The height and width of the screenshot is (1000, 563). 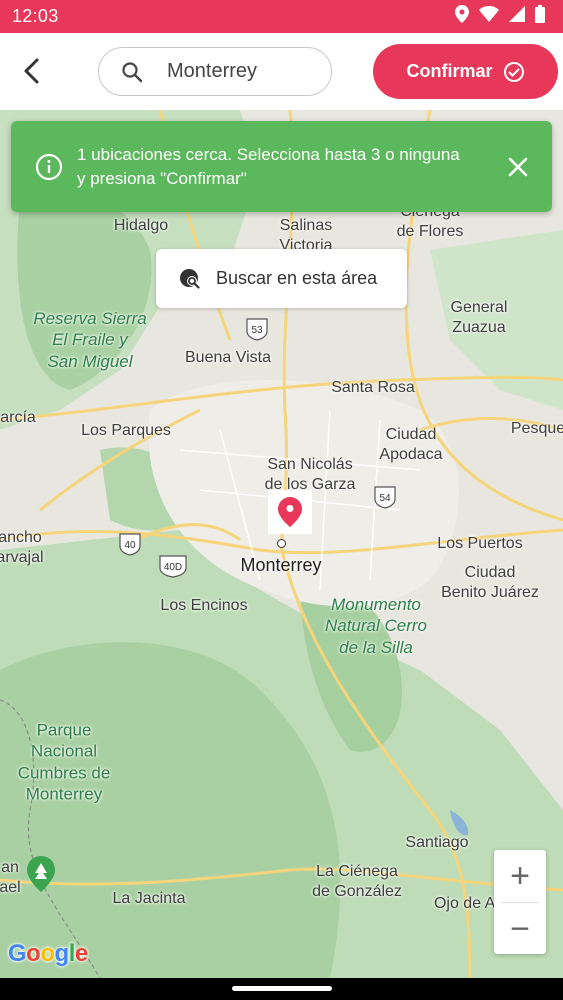 What do you see at coordinates (376, 626) in the screenshot?
I see `map-label-park: Monumento Natural Cerro de la Silla` at bounding box center [376, 626].